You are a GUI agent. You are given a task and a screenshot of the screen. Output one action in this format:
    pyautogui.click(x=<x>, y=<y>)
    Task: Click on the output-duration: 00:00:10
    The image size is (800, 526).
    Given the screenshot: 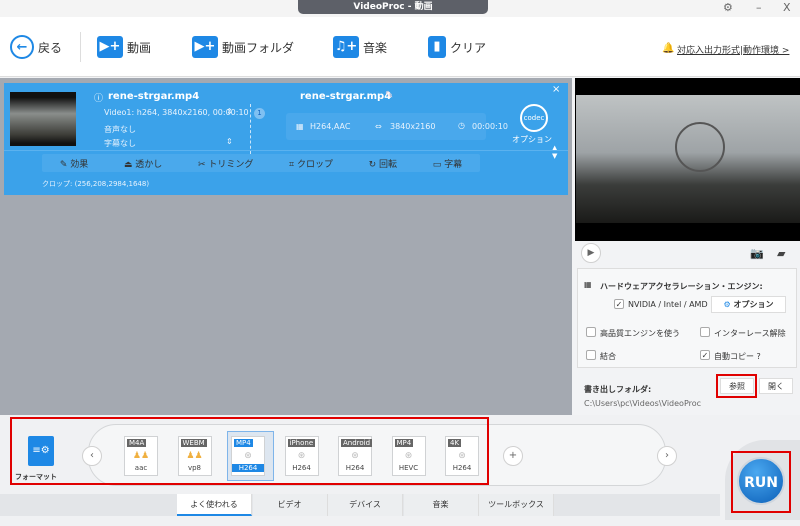 What is the action you would take?
    pyautogui.click(x=490, y=126)
    